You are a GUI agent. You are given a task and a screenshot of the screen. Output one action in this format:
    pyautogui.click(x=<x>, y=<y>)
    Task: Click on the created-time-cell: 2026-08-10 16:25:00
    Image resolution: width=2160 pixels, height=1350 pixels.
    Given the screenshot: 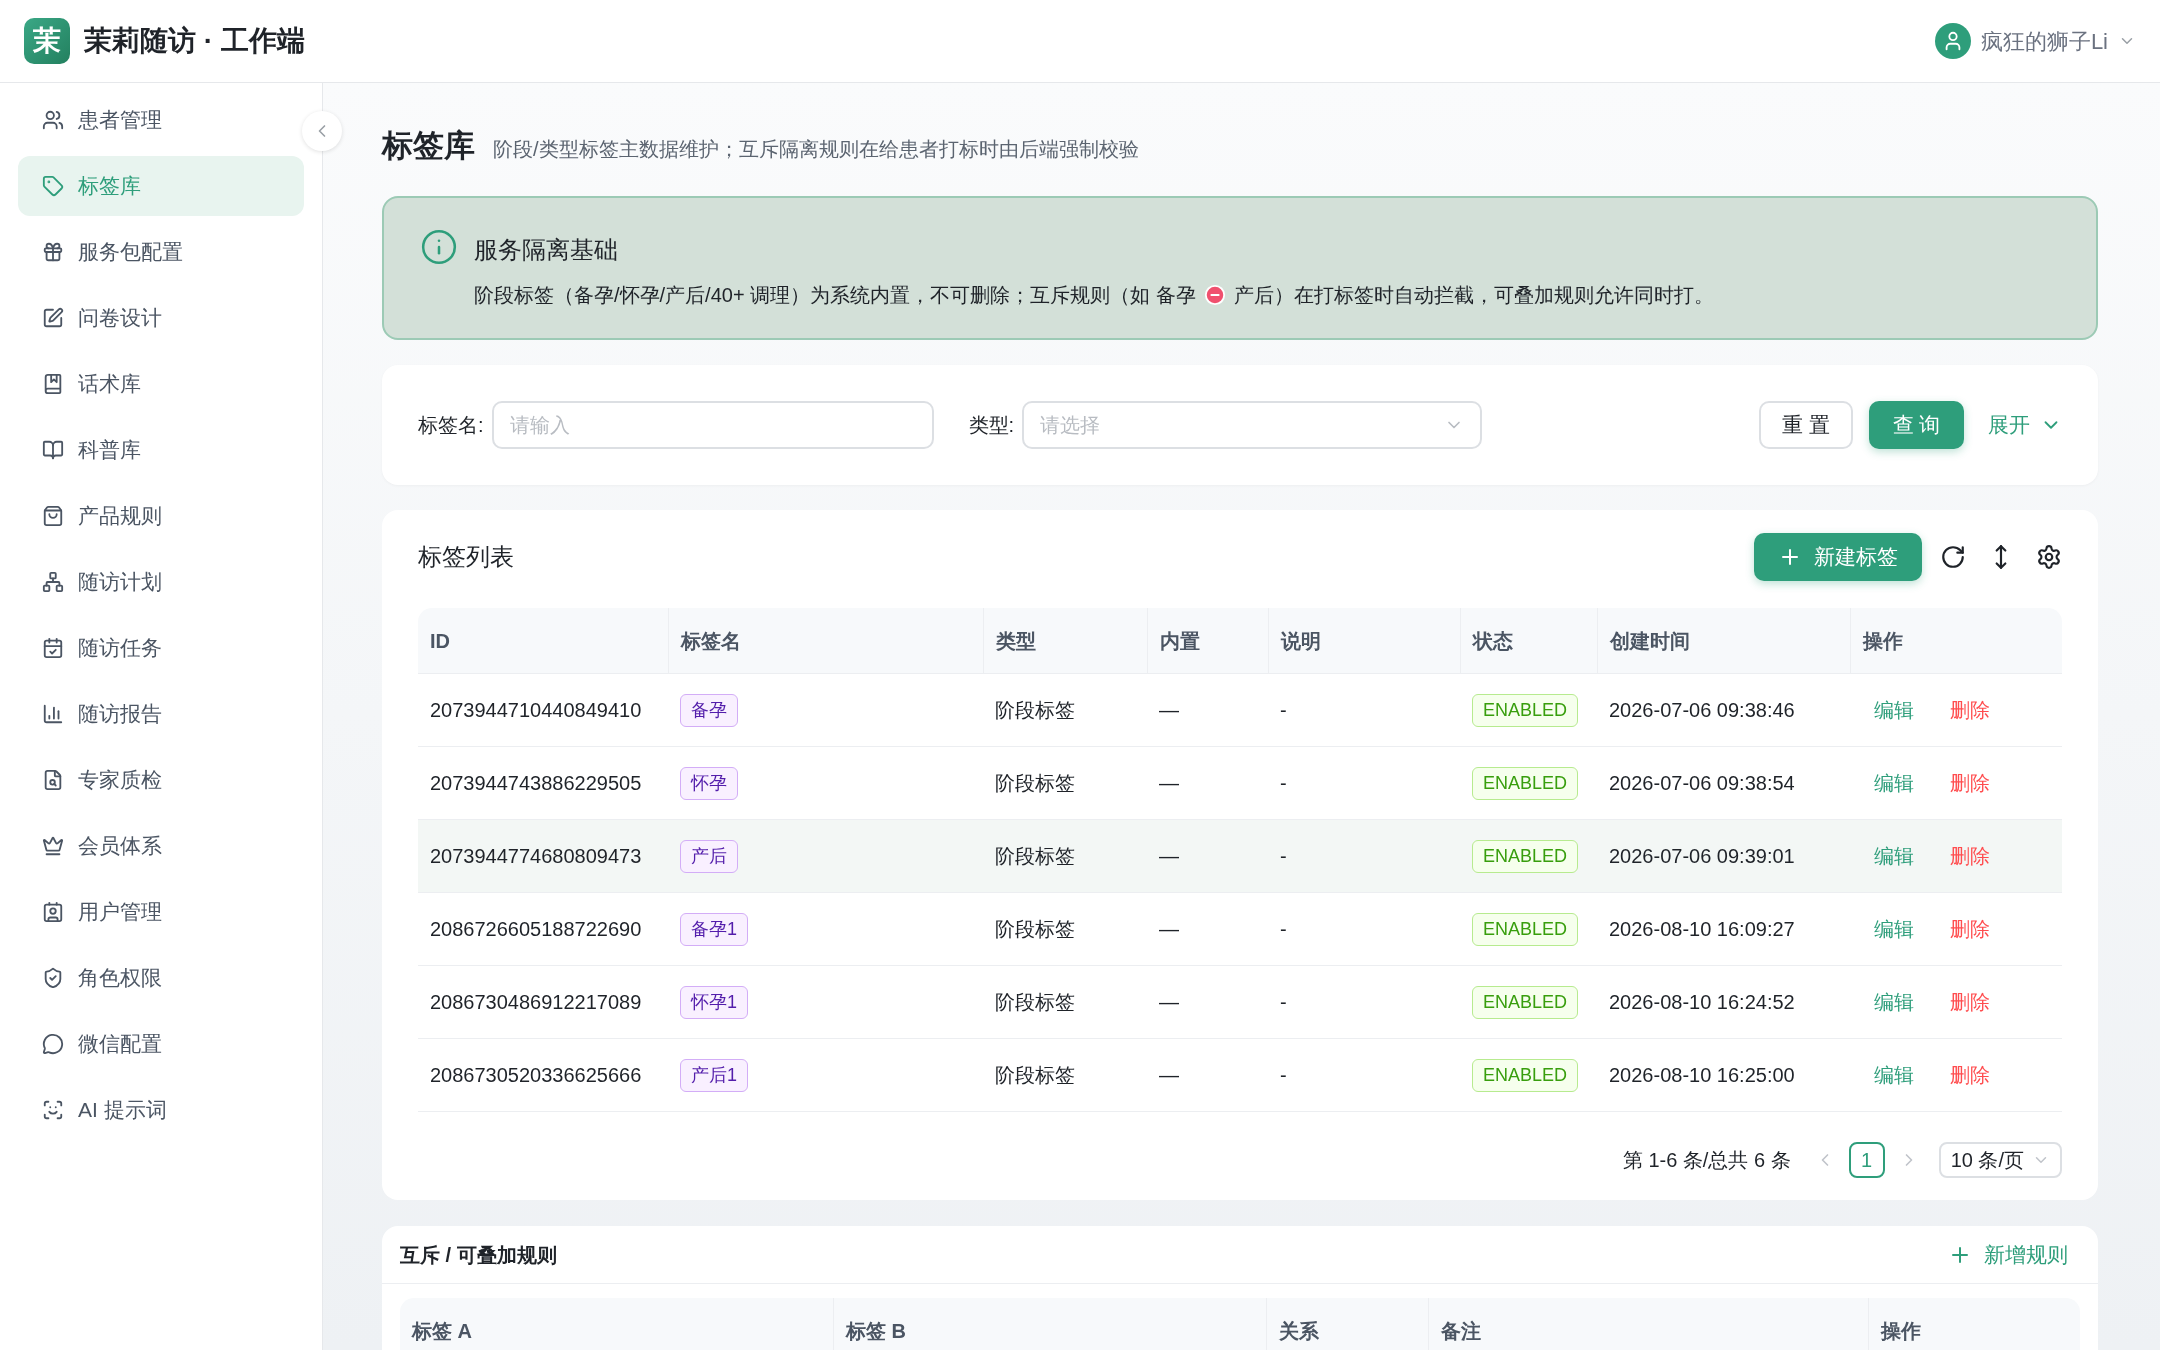 What is the action you would take?
    pyautogui.click(x=1702, y=1075)
    